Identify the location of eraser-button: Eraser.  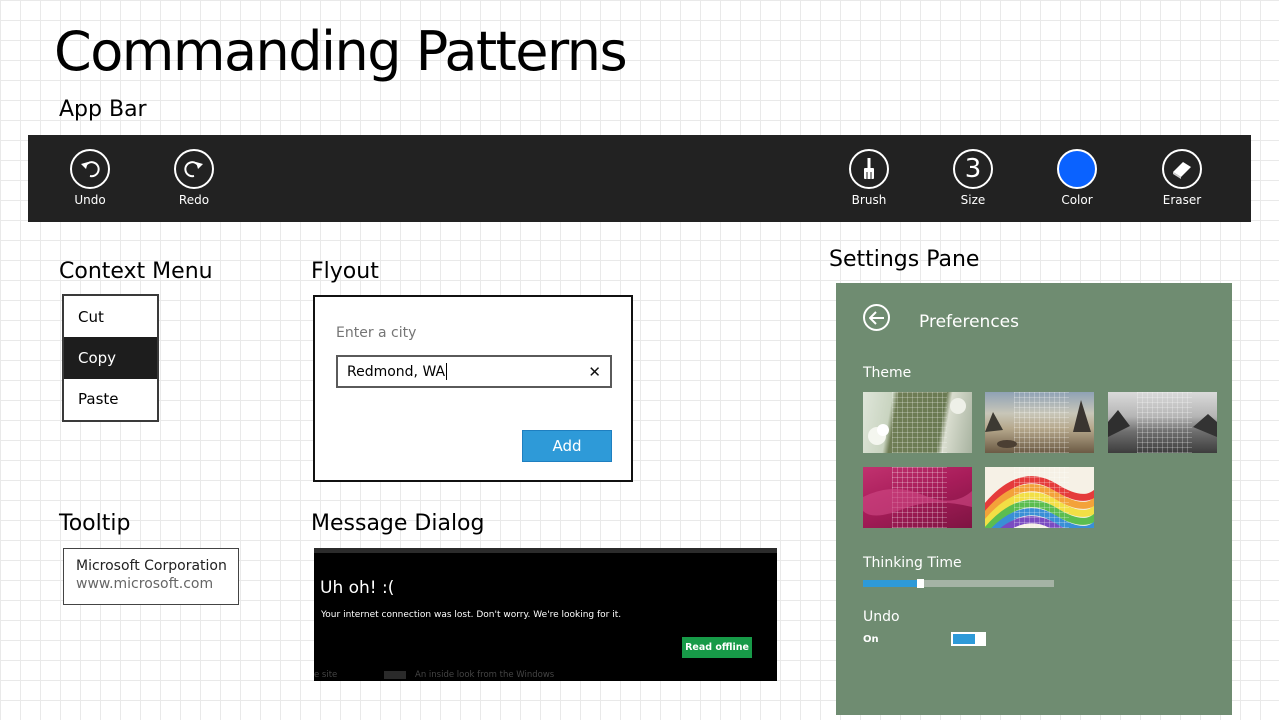
(1182, 178).